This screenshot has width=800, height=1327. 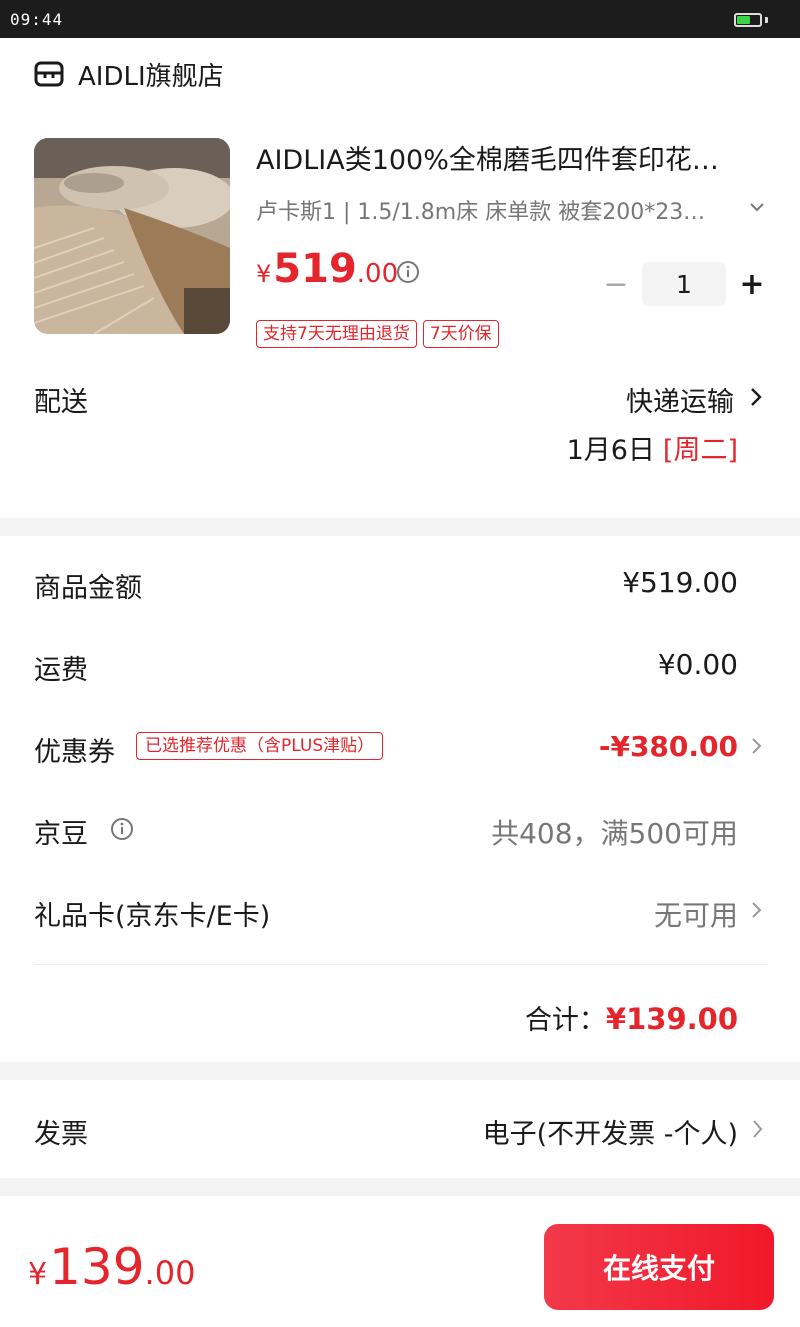 What do you see at coordinates (151, 76) in the screenshot?
I see `shop-name: AIDLI旗舰店` at bounding box center [151, 76].